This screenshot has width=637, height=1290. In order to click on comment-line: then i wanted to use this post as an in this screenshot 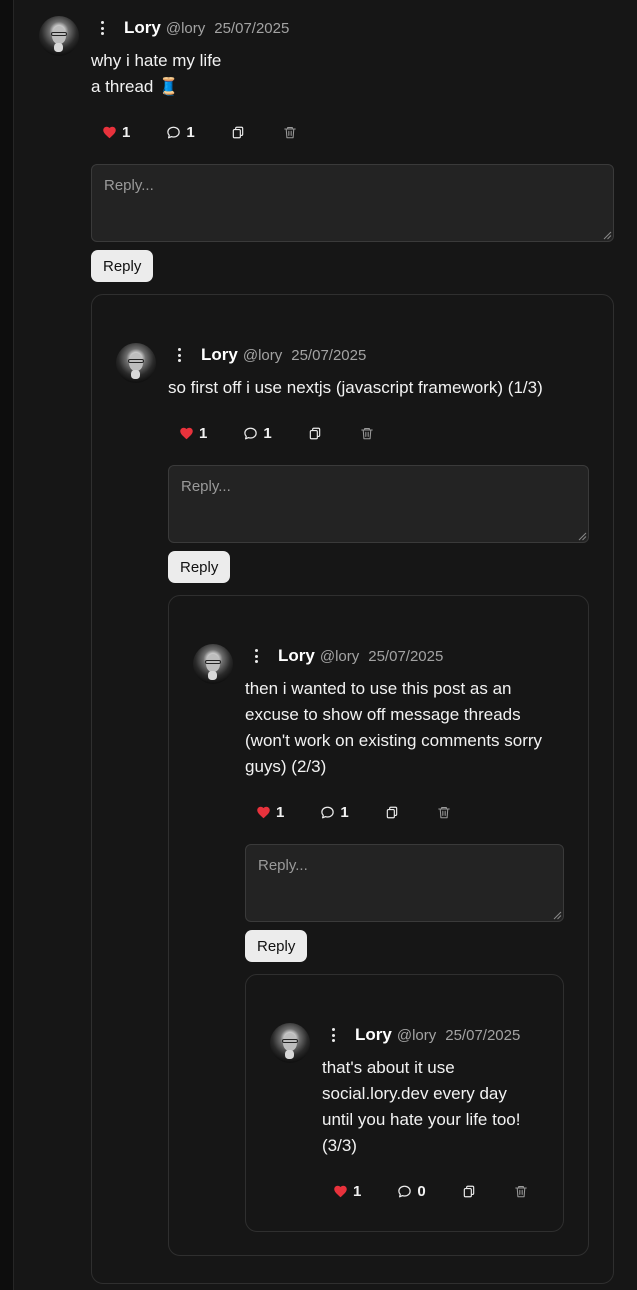, I will do `click(378, 688)`.